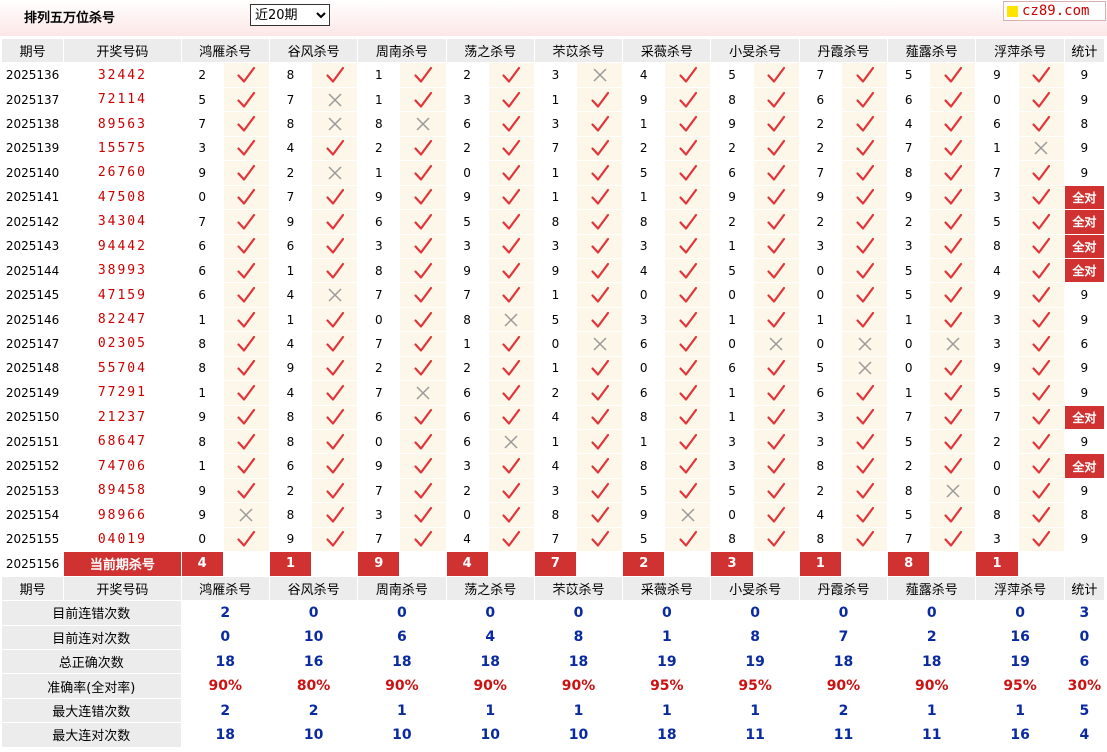 The width and height of the screenshot is (1107, 752). What do you see at coordinates (844, 613) in the screenshot?
I see `stats-value: 0` at bounding box center [844, 613].